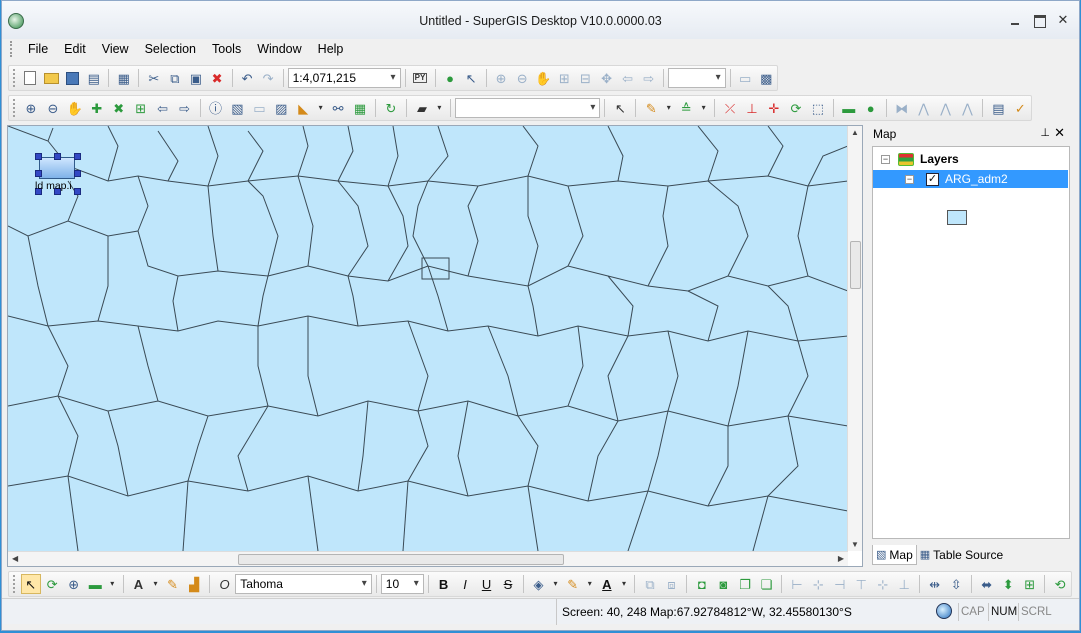 The image size is (1081, 633). What do you see at coordinates (841, 558) in the screenshot?
I see `scroll-right-icon: ▶` at bounding box center [841, 558].